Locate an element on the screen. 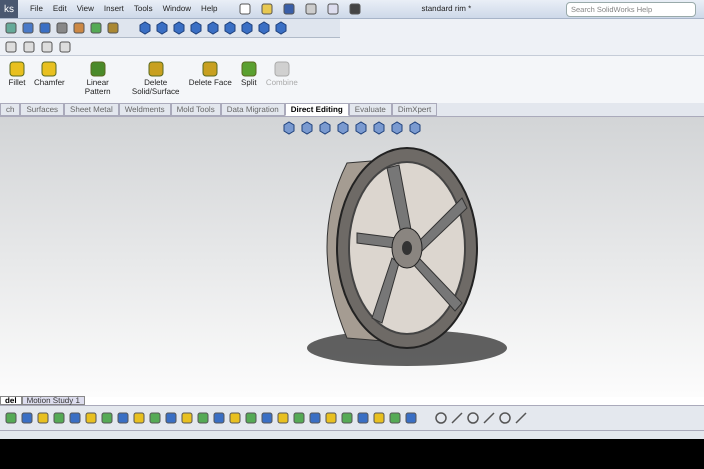 This screenshot has height=469, width=704. menu-item: Help is located at coordinates (209, 9).